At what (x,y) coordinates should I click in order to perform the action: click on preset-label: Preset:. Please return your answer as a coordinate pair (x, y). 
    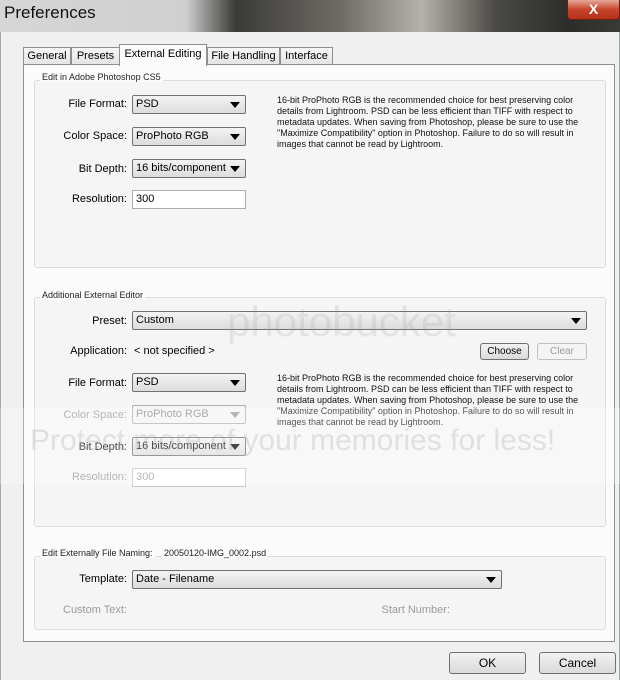
    Looking at the image, I should click on (109, 321).